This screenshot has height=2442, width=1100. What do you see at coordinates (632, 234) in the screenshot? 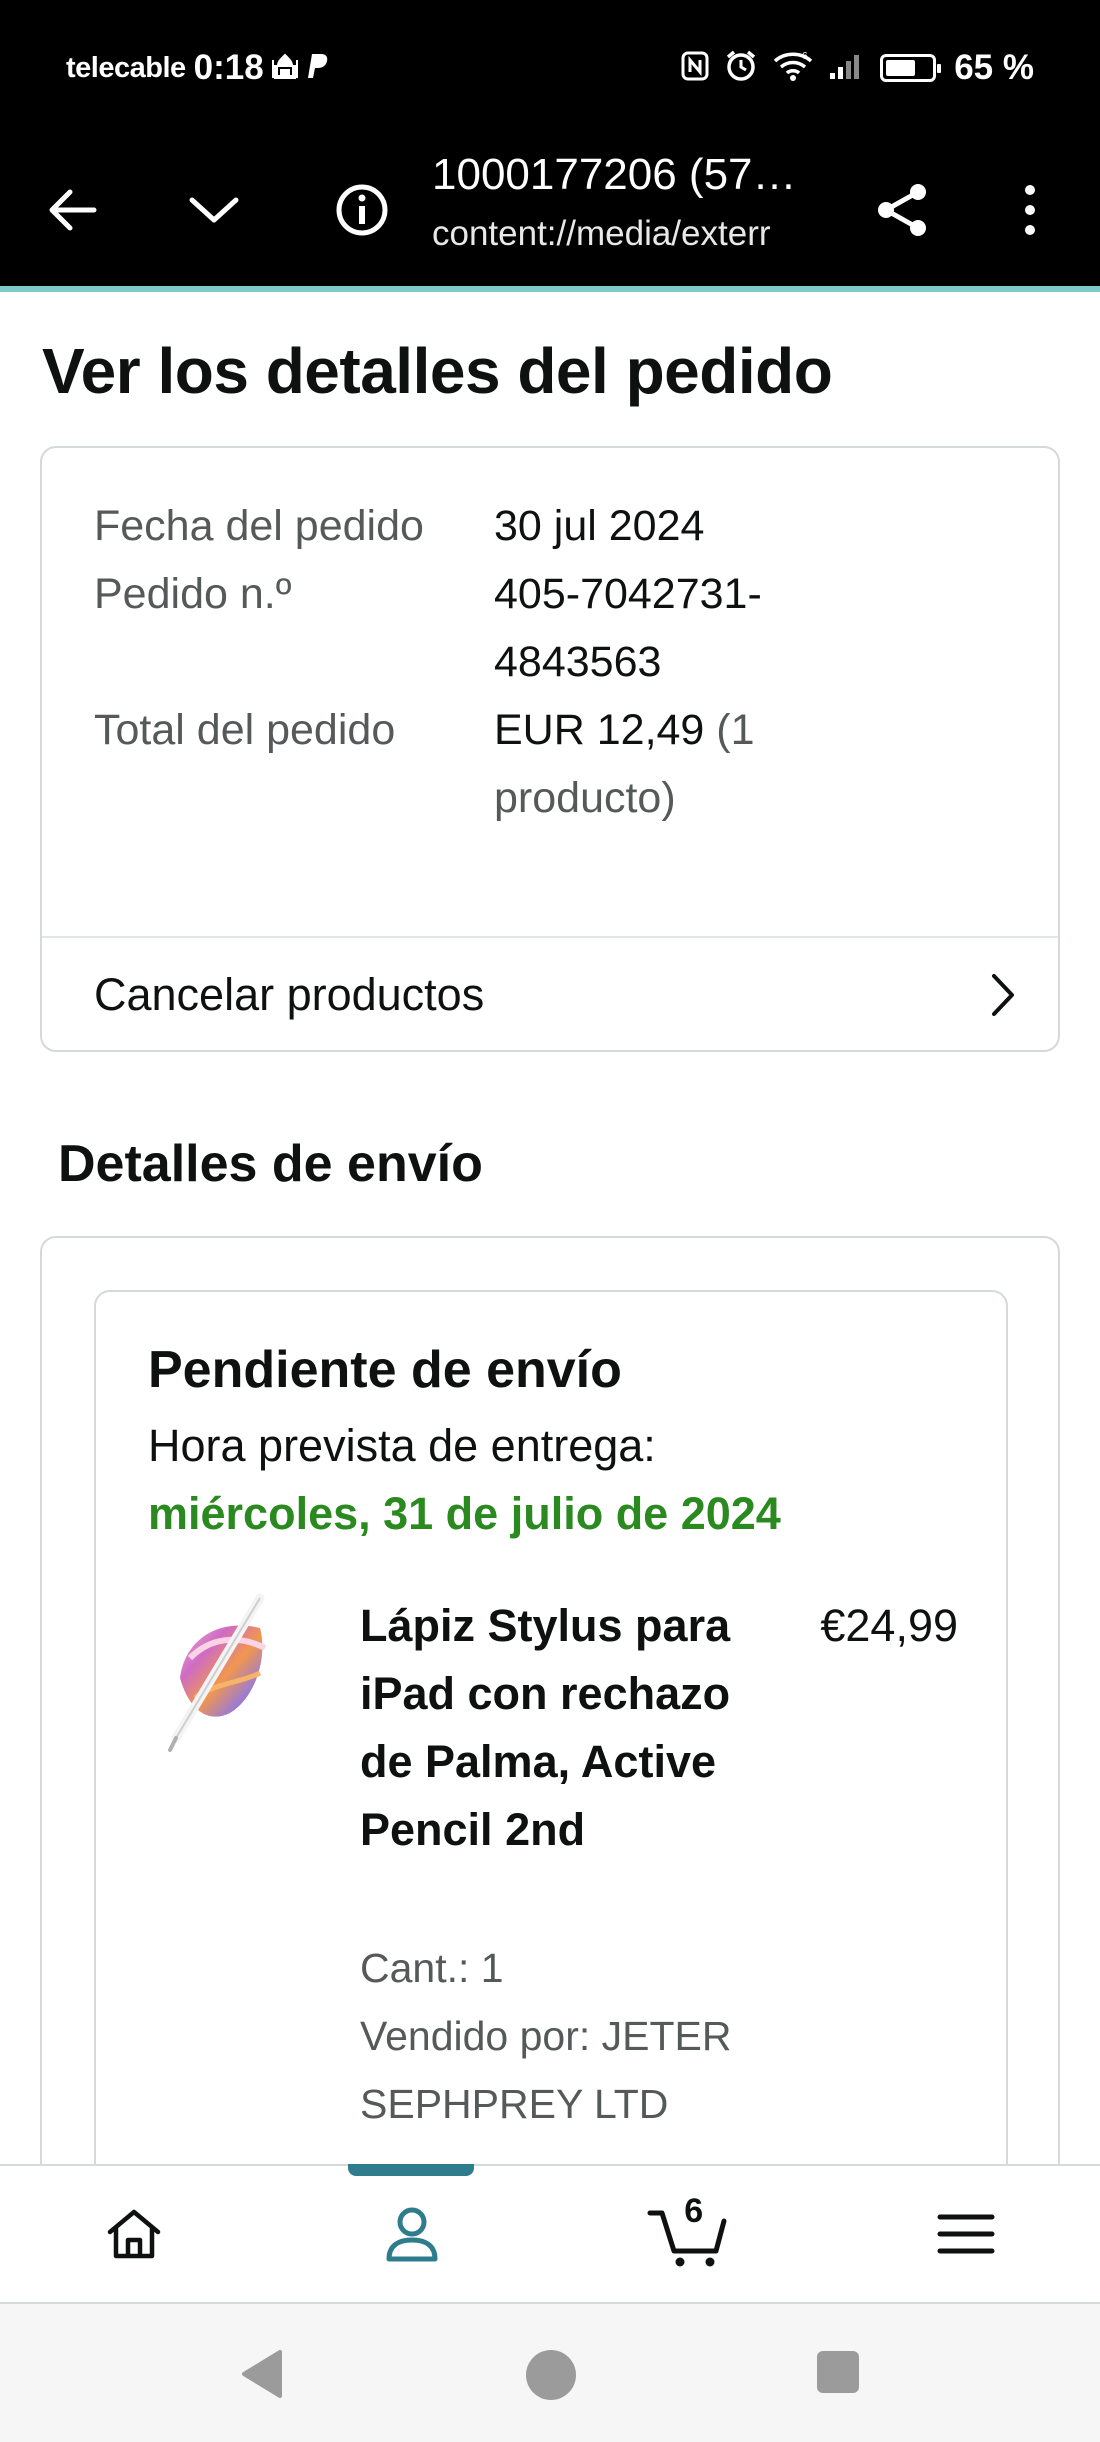
I see `url-text: content://media/exterr` at bounding box center [632, 234].